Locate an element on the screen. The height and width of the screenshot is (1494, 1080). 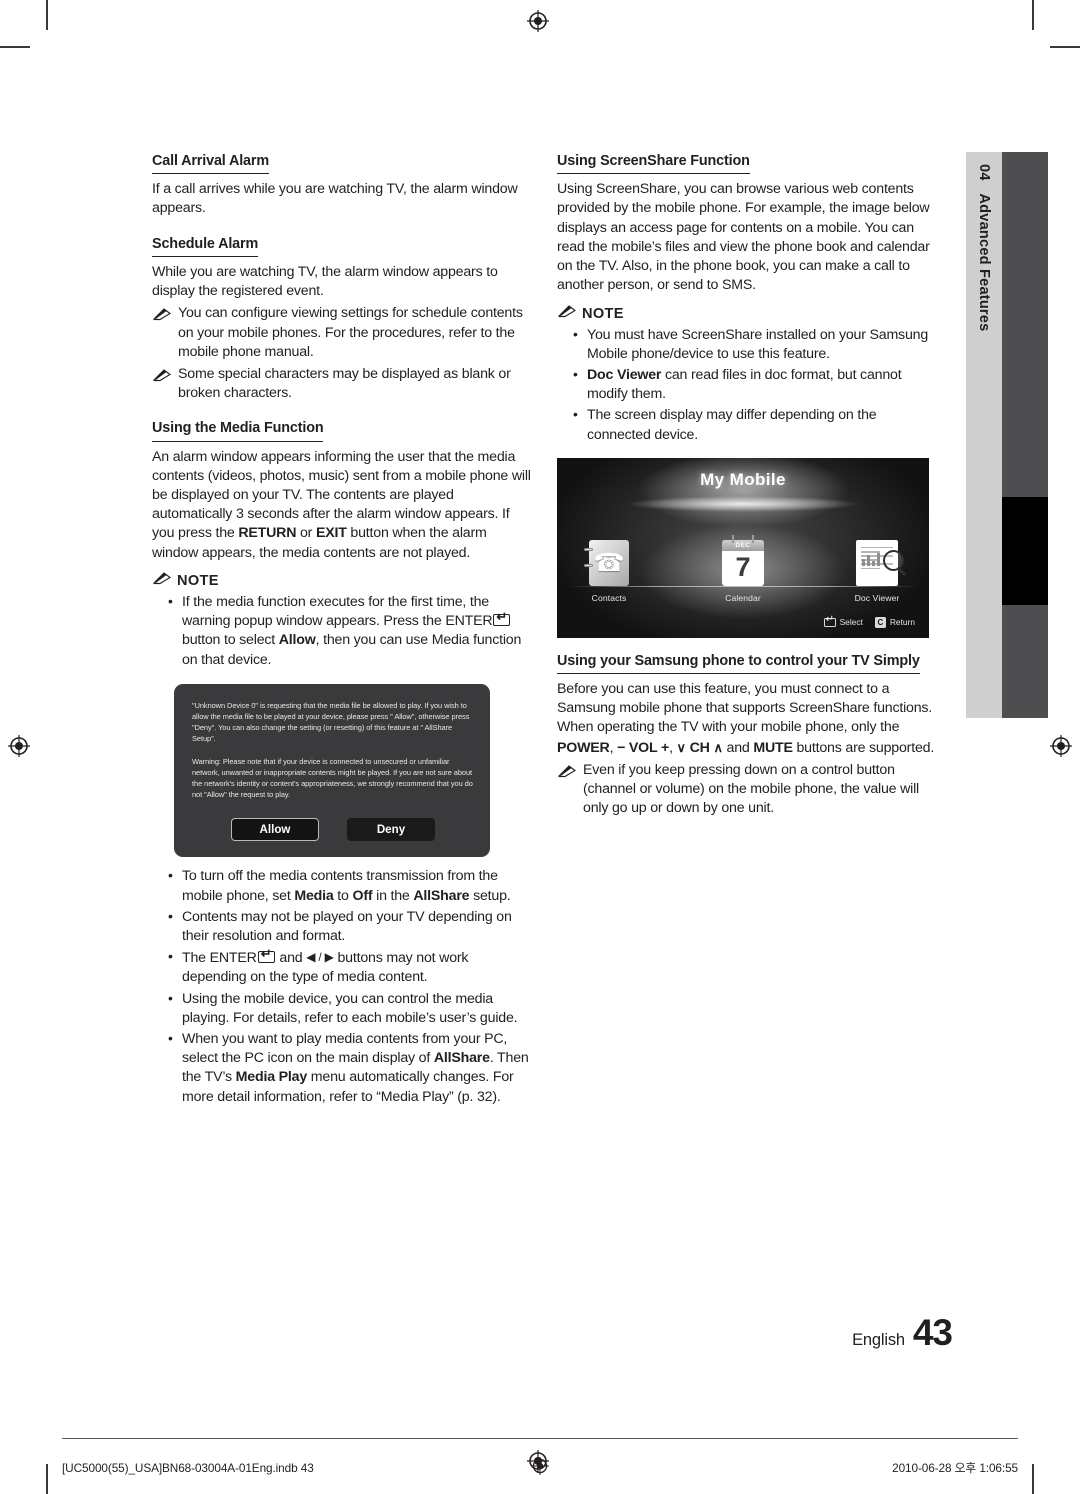
chapter-tab-label: 04 Advanced Features is located at coordinates (984, 247).